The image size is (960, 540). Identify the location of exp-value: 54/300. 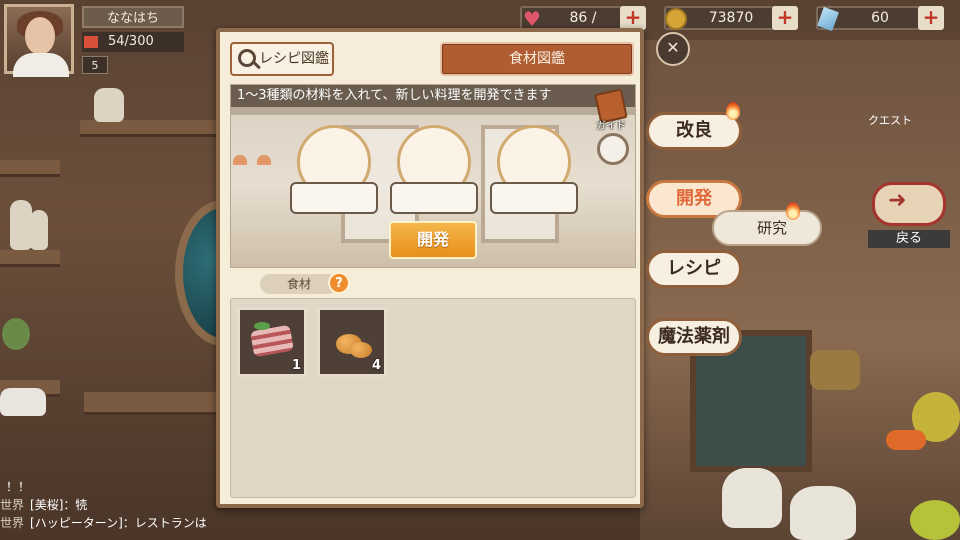
(131, 41).